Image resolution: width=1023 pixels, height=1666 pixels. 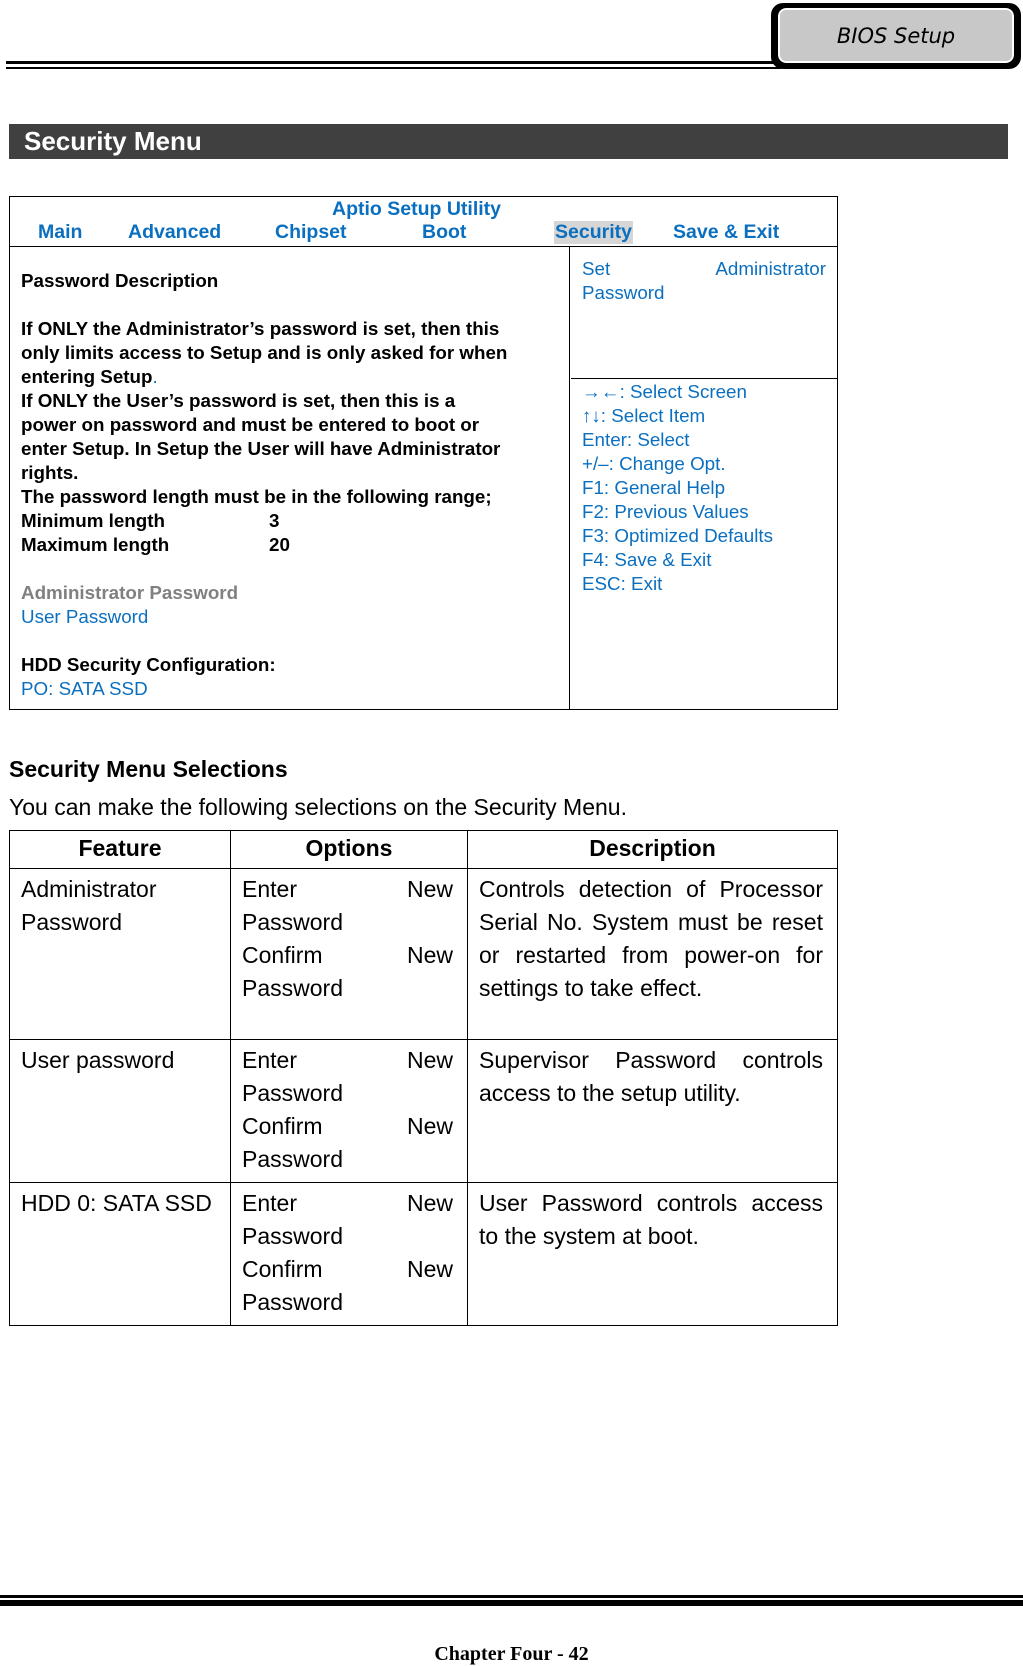 I want to click on max-length-value: 20, so click(x=279, y=544).